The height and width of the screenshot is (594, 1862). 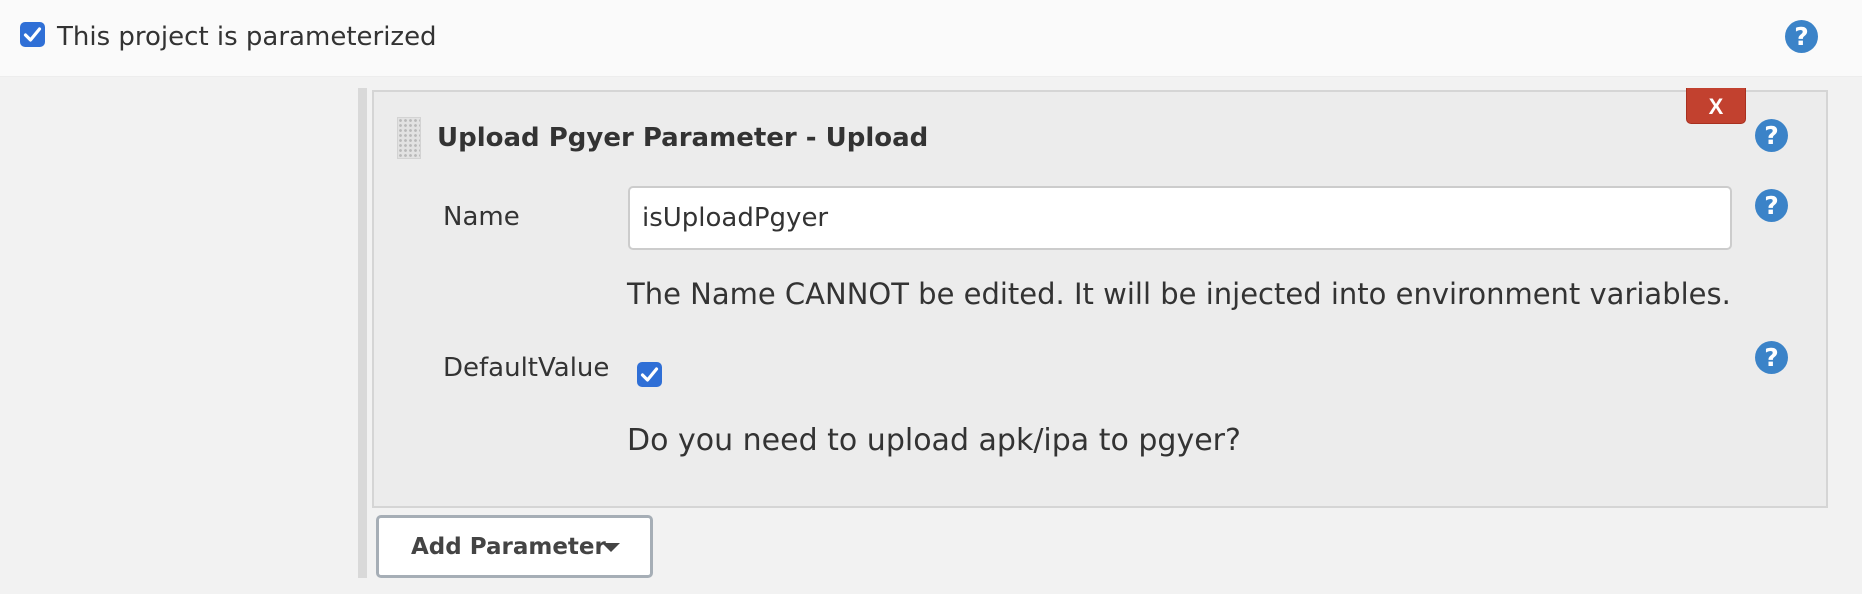 I want to click on name-field, so click(x=1180, y=218).